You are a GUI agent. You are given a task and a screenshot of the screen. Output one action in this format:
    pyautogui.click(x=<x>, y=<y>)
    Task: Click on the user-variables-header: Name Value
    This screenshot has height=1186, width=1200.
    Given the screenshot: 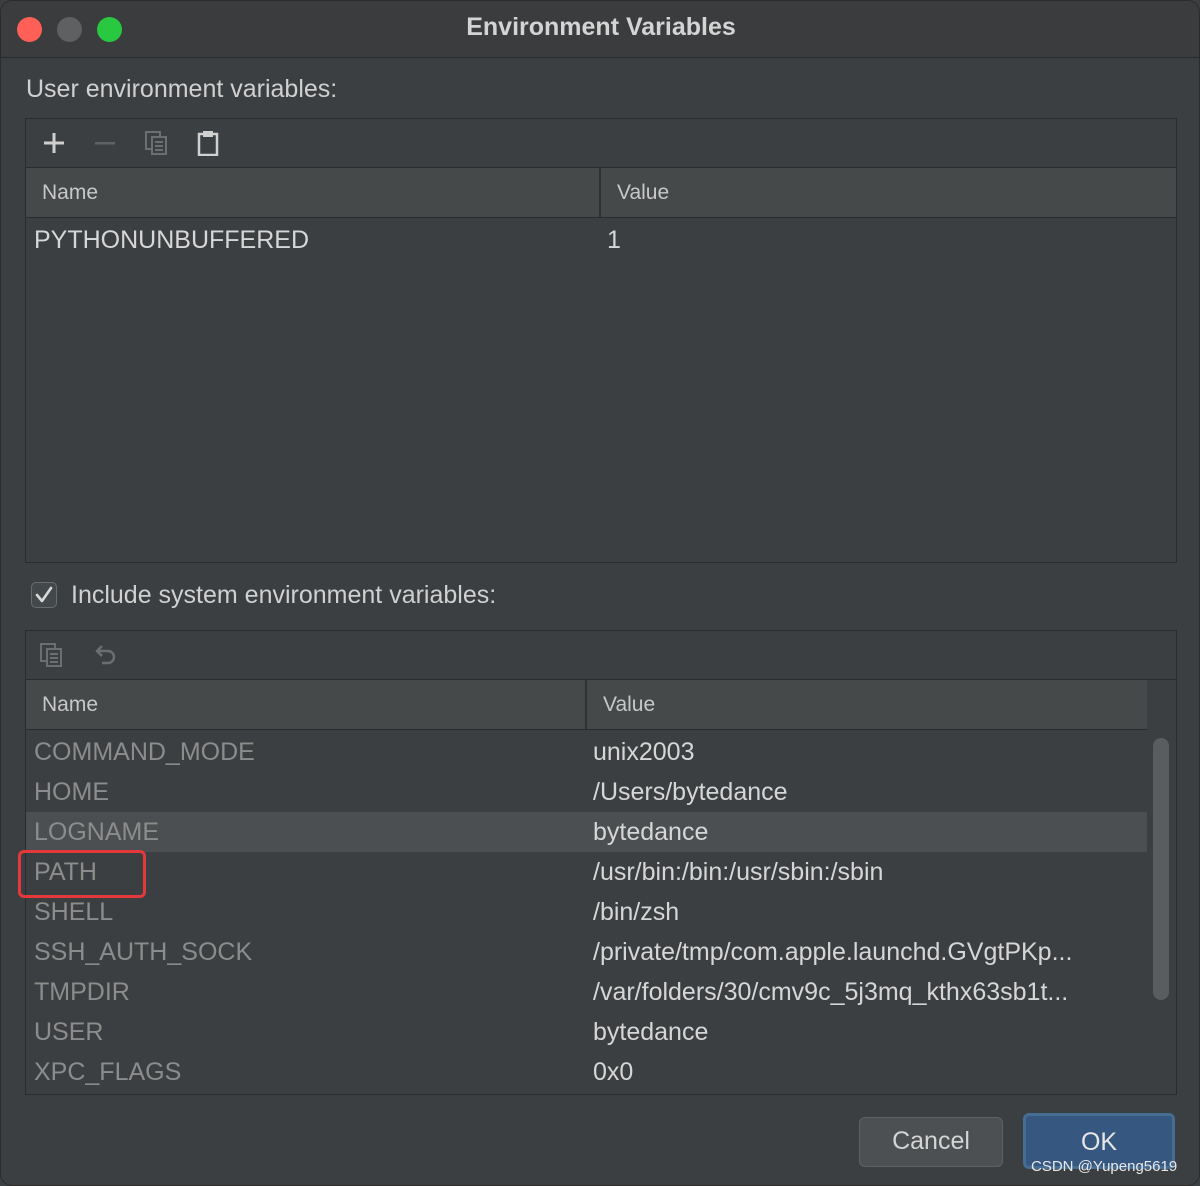 What is the action you would take?
    pyautogui.click(x=601, y=193)
    